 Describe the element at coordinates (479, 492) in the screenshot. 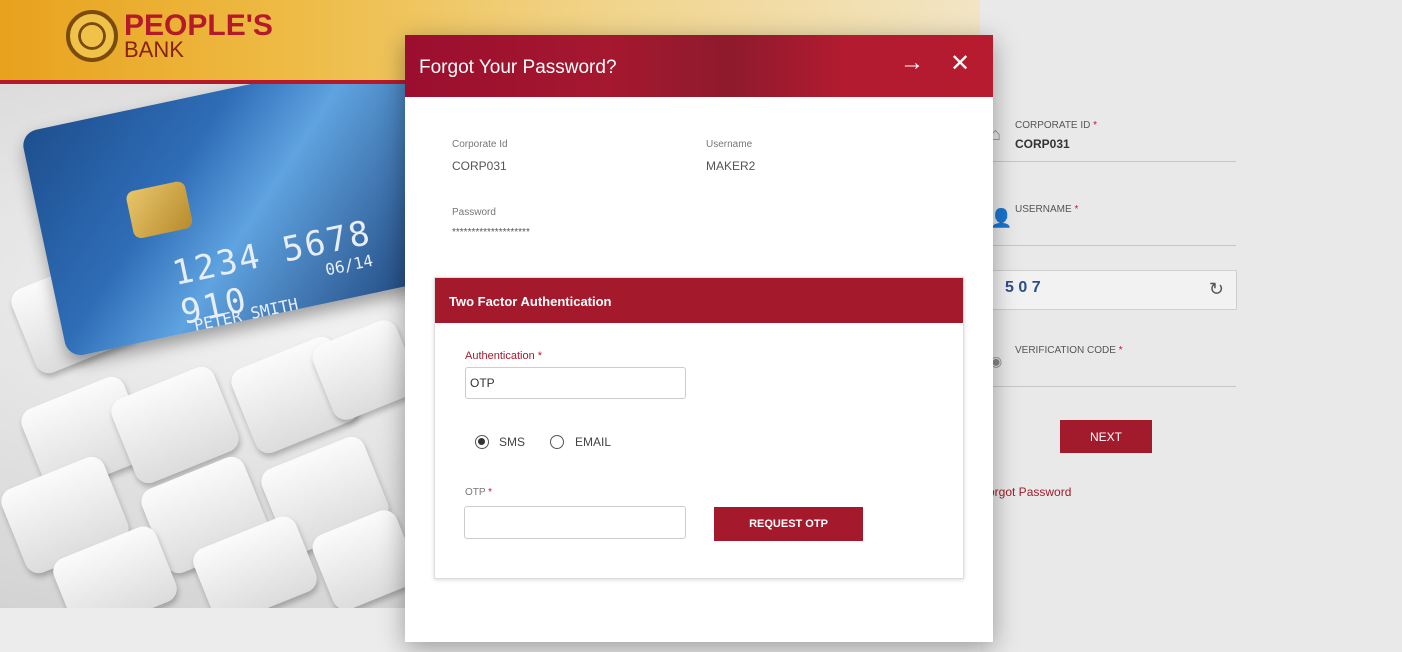

I see `otp-label: OTP *` at that location.